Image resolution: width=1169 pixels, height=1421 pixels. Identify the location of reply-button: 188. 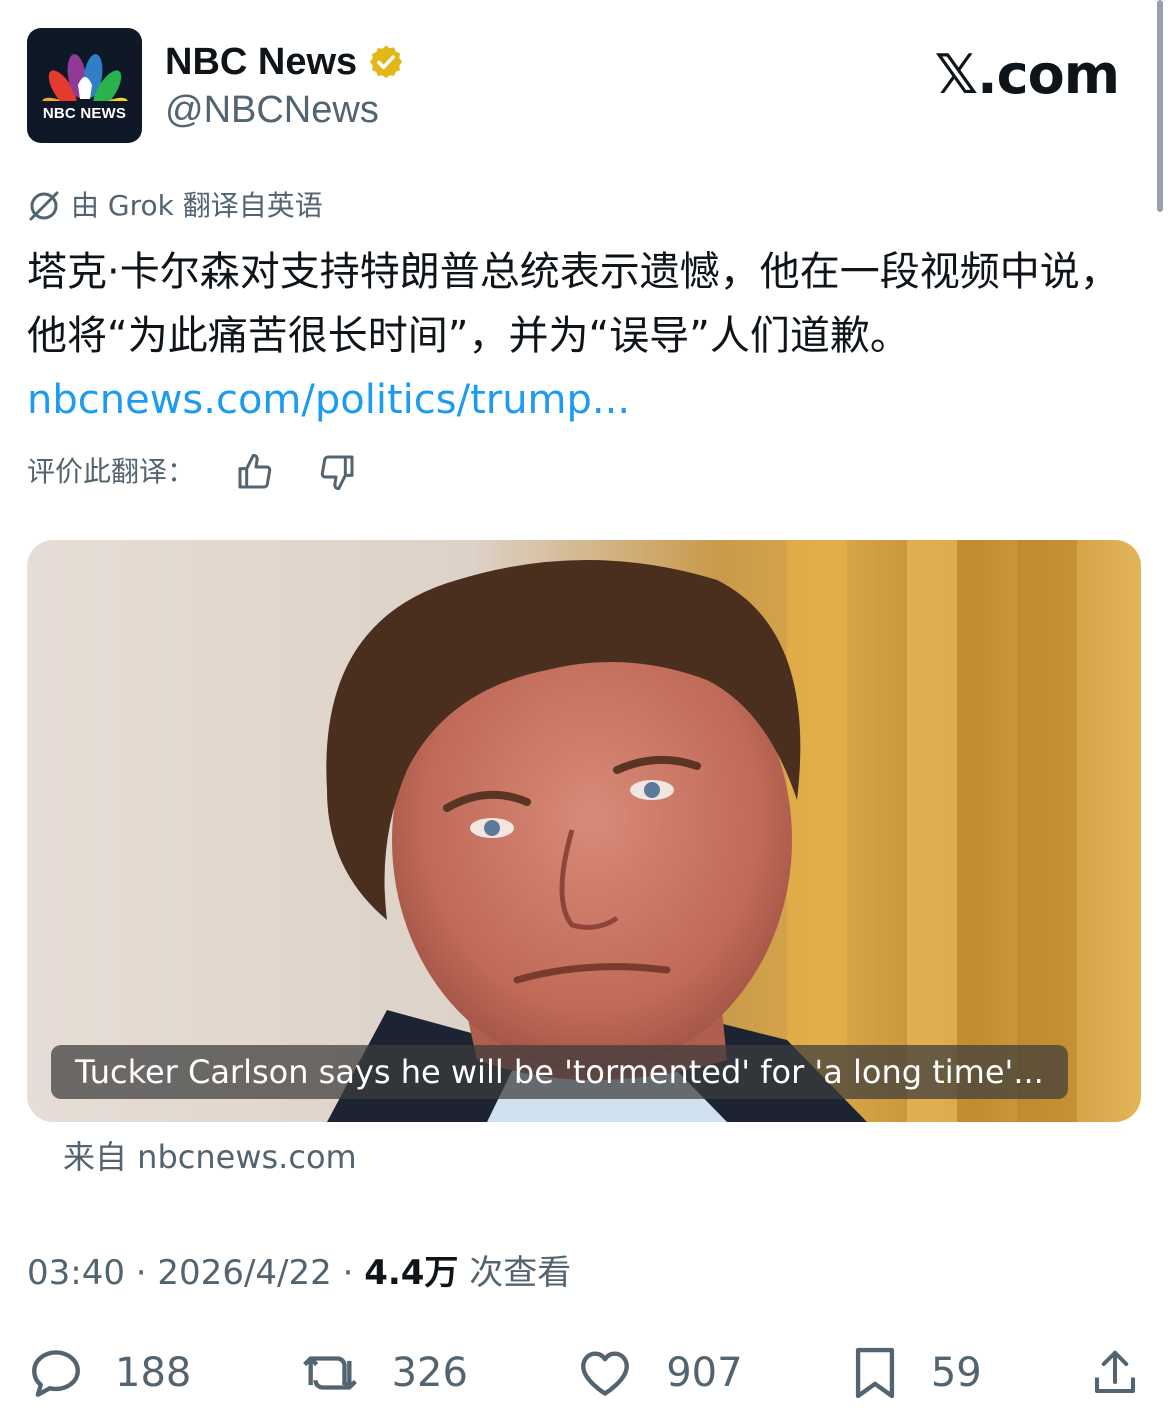
(109, 1373).